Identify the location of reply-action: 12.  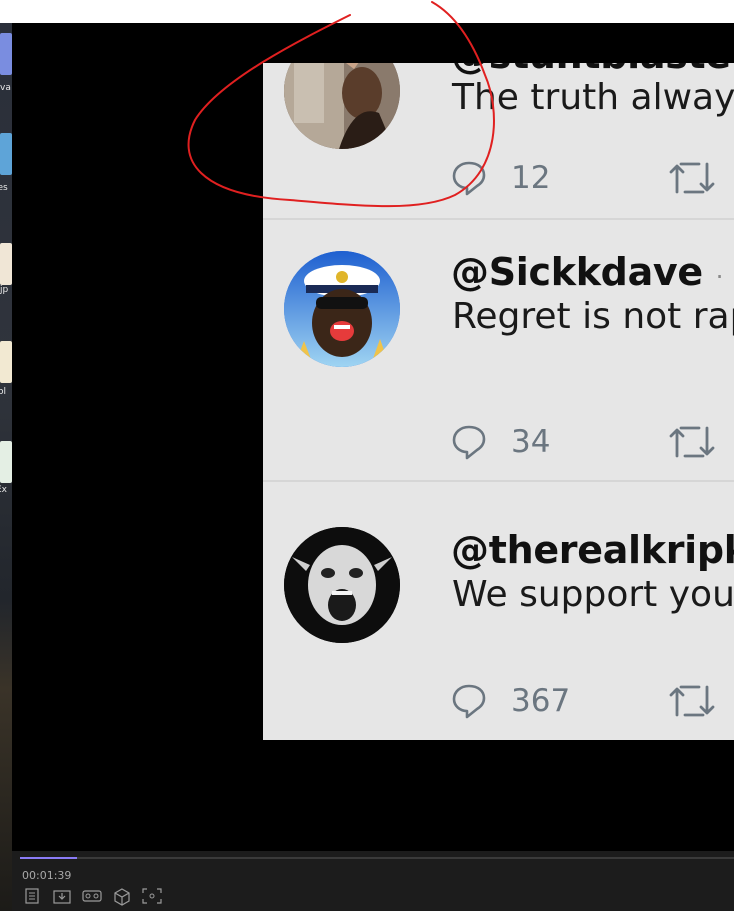
(500, 178).